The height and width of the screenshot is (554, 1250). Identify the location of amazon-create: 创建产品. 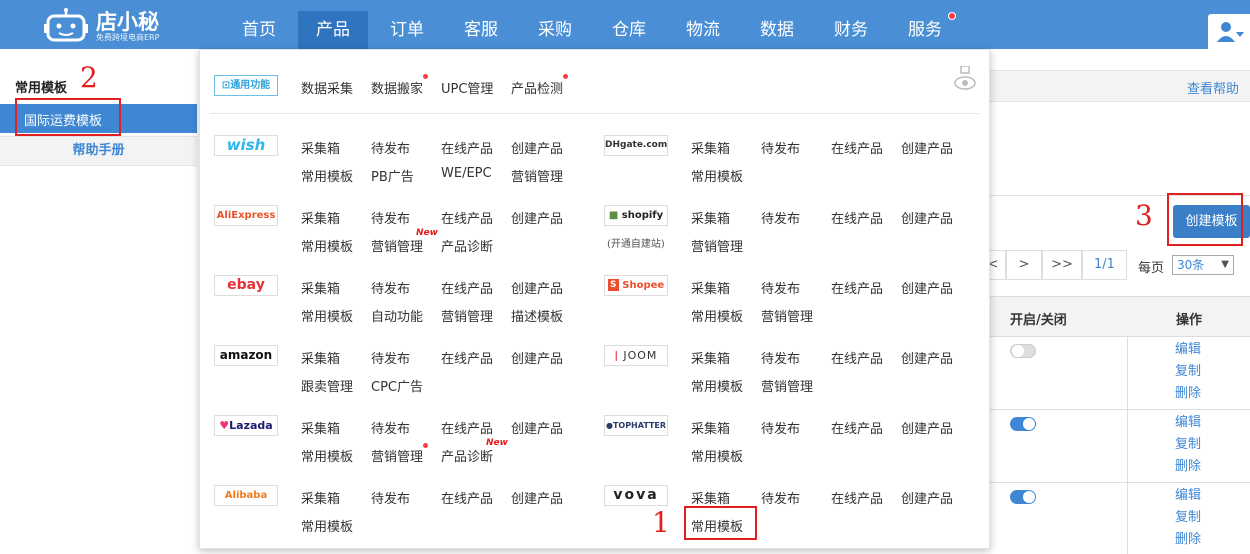
(537, 357).